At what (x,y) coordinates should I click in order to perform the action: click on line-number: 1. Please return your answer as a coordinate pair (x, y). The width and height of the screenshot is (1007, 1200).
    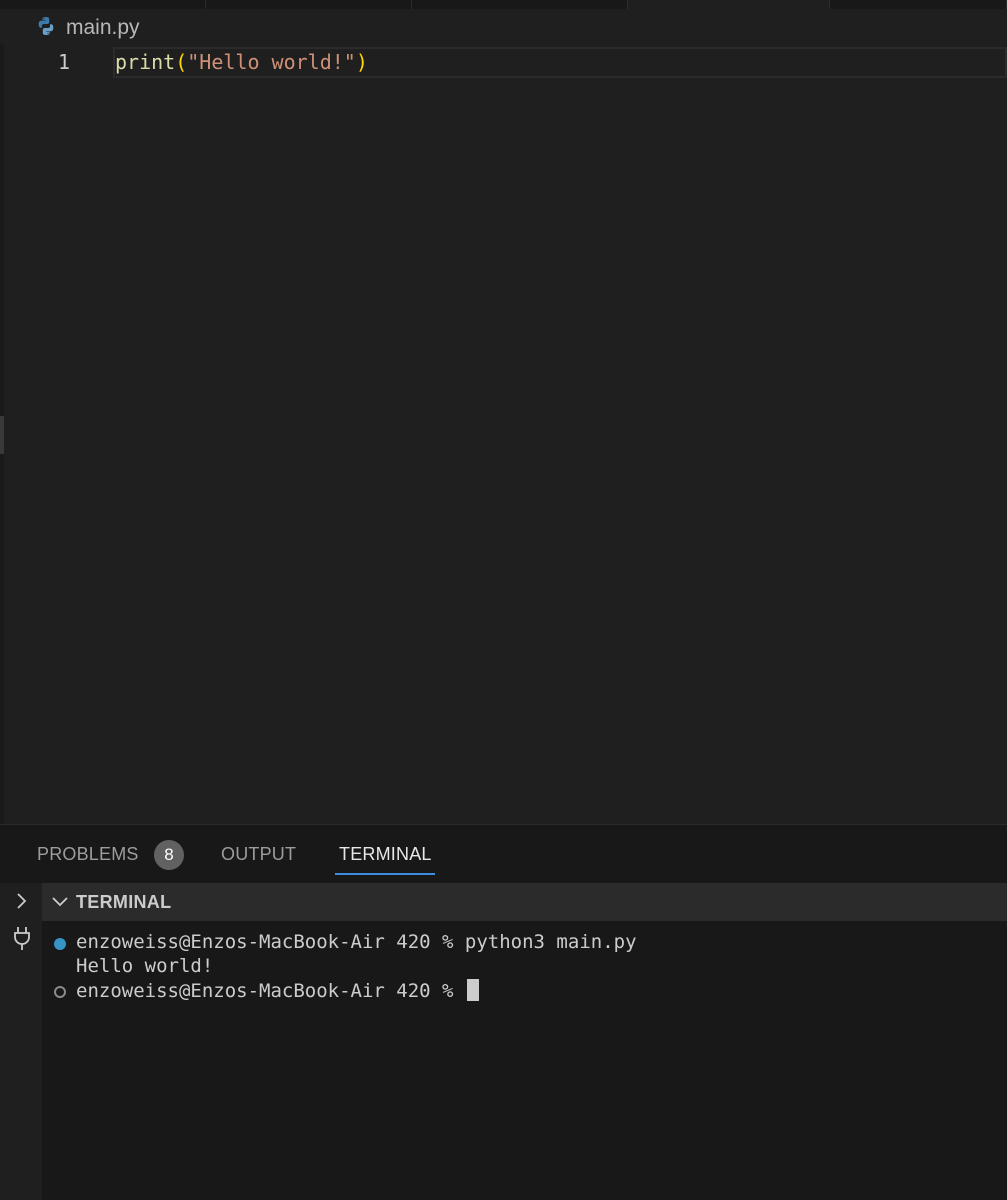
    Looking at the image, I should click on (64, 62).